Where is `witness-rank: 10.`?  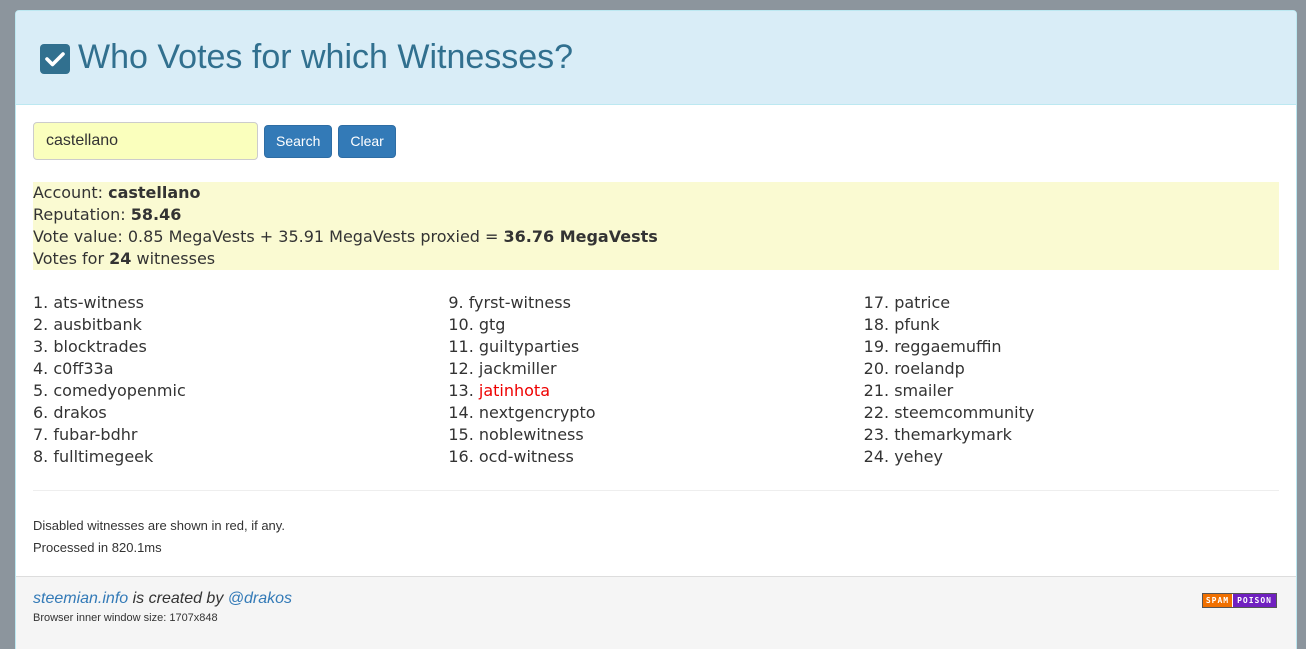 witness-rank: 10. is located at coordinates (461, 324).